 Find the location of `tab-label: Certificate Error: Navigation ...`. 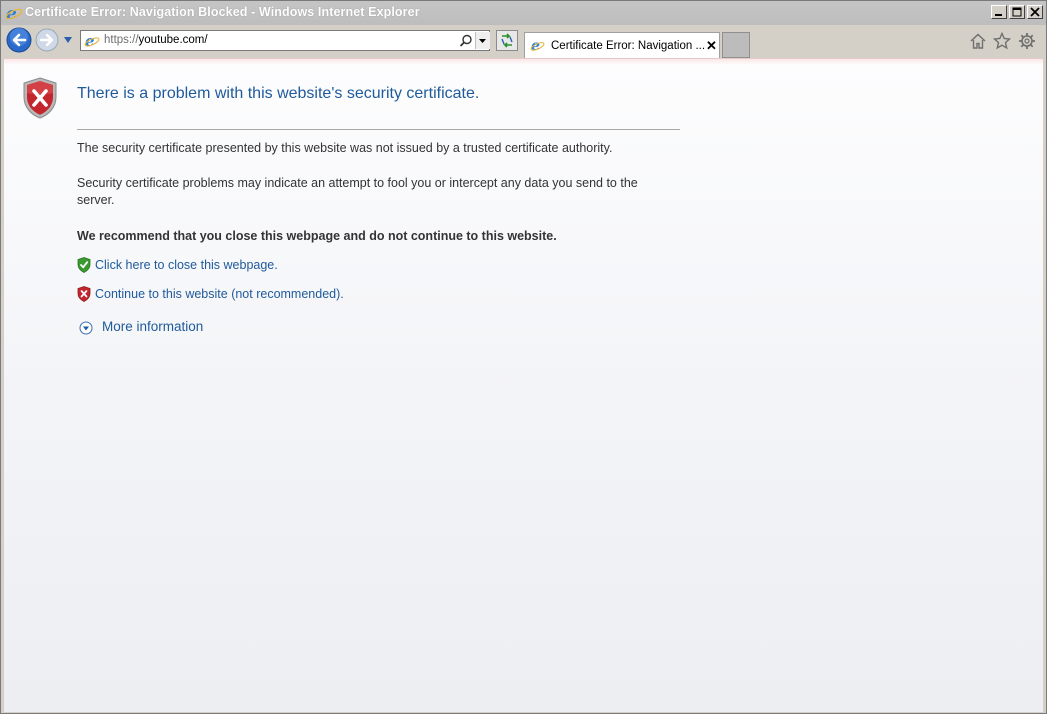

tab-label: Certificate Error: Navigation ... is located at coordinates (628, 46).